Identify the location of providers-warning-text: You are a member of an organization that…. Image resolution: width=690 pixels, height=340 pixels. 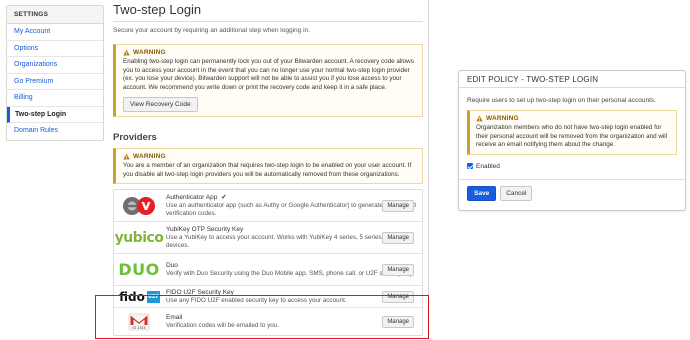
(267, 170).